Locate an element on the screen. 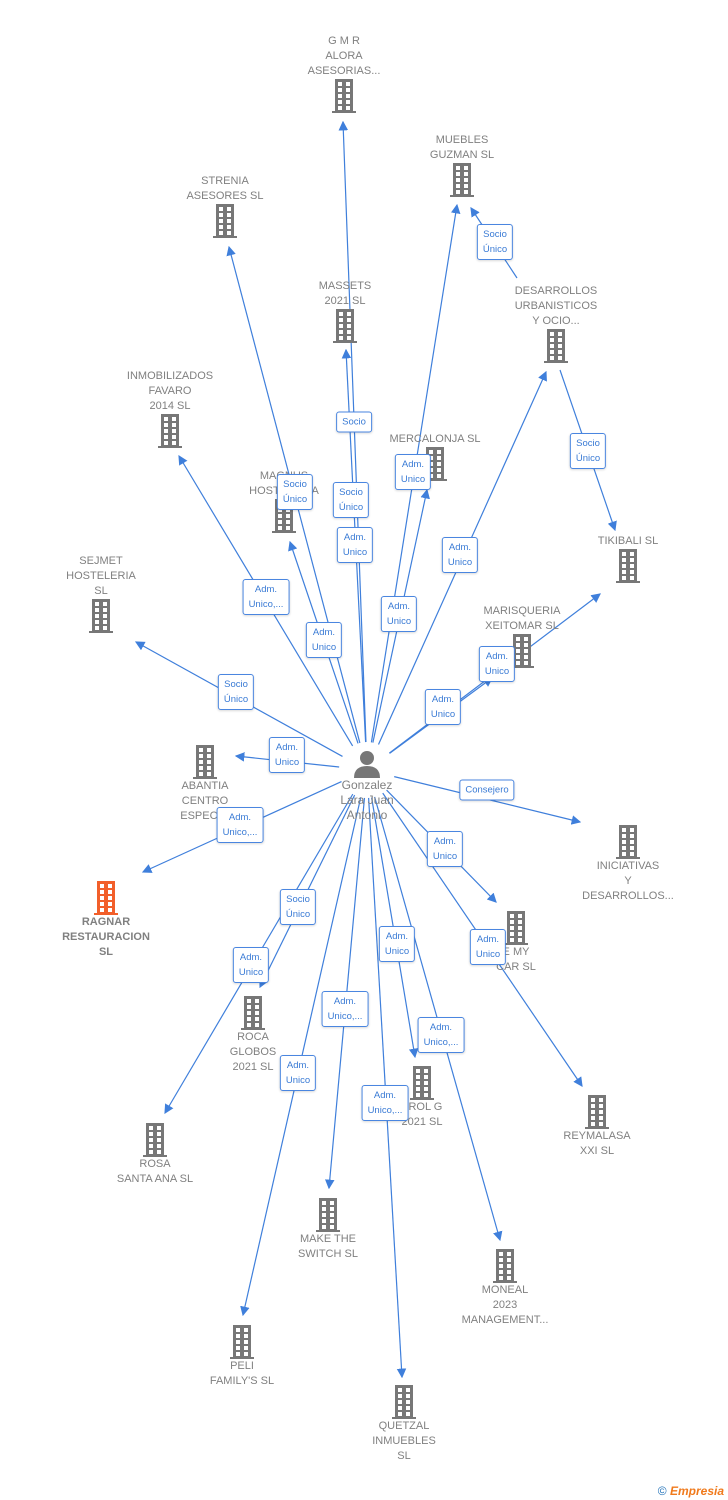 The image size is (728, 1500). company-name: MAKE THE SWITCH SL is located at coordinates (328, 1246).